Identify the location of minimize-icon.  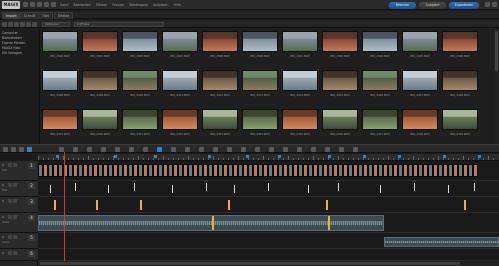
(487, 4).